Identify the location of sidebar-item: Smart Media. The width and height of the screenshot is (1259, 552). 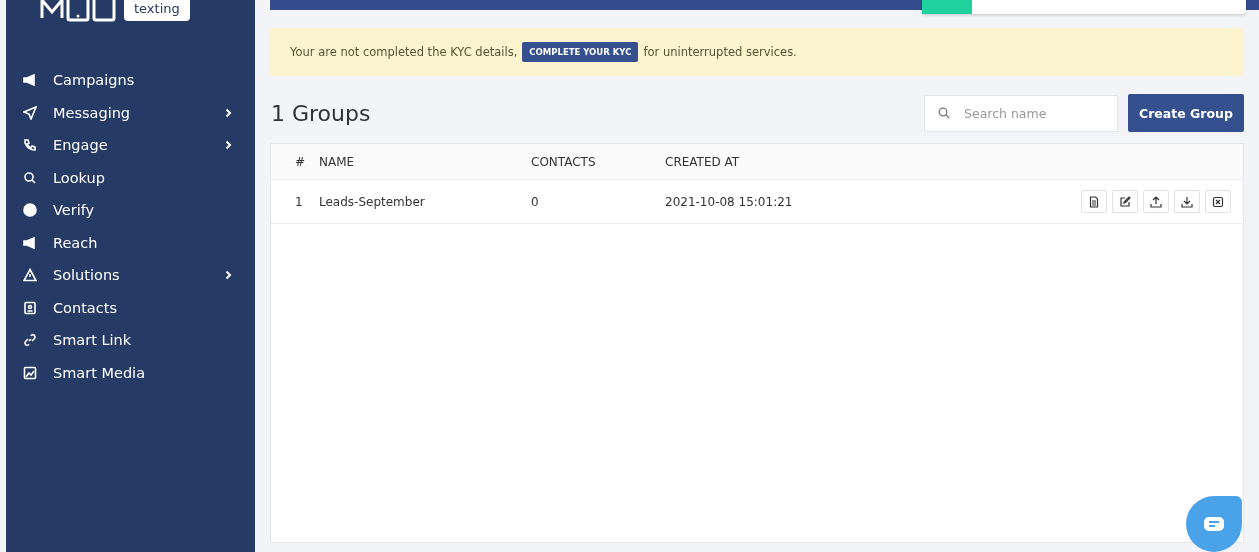
(130, 372).